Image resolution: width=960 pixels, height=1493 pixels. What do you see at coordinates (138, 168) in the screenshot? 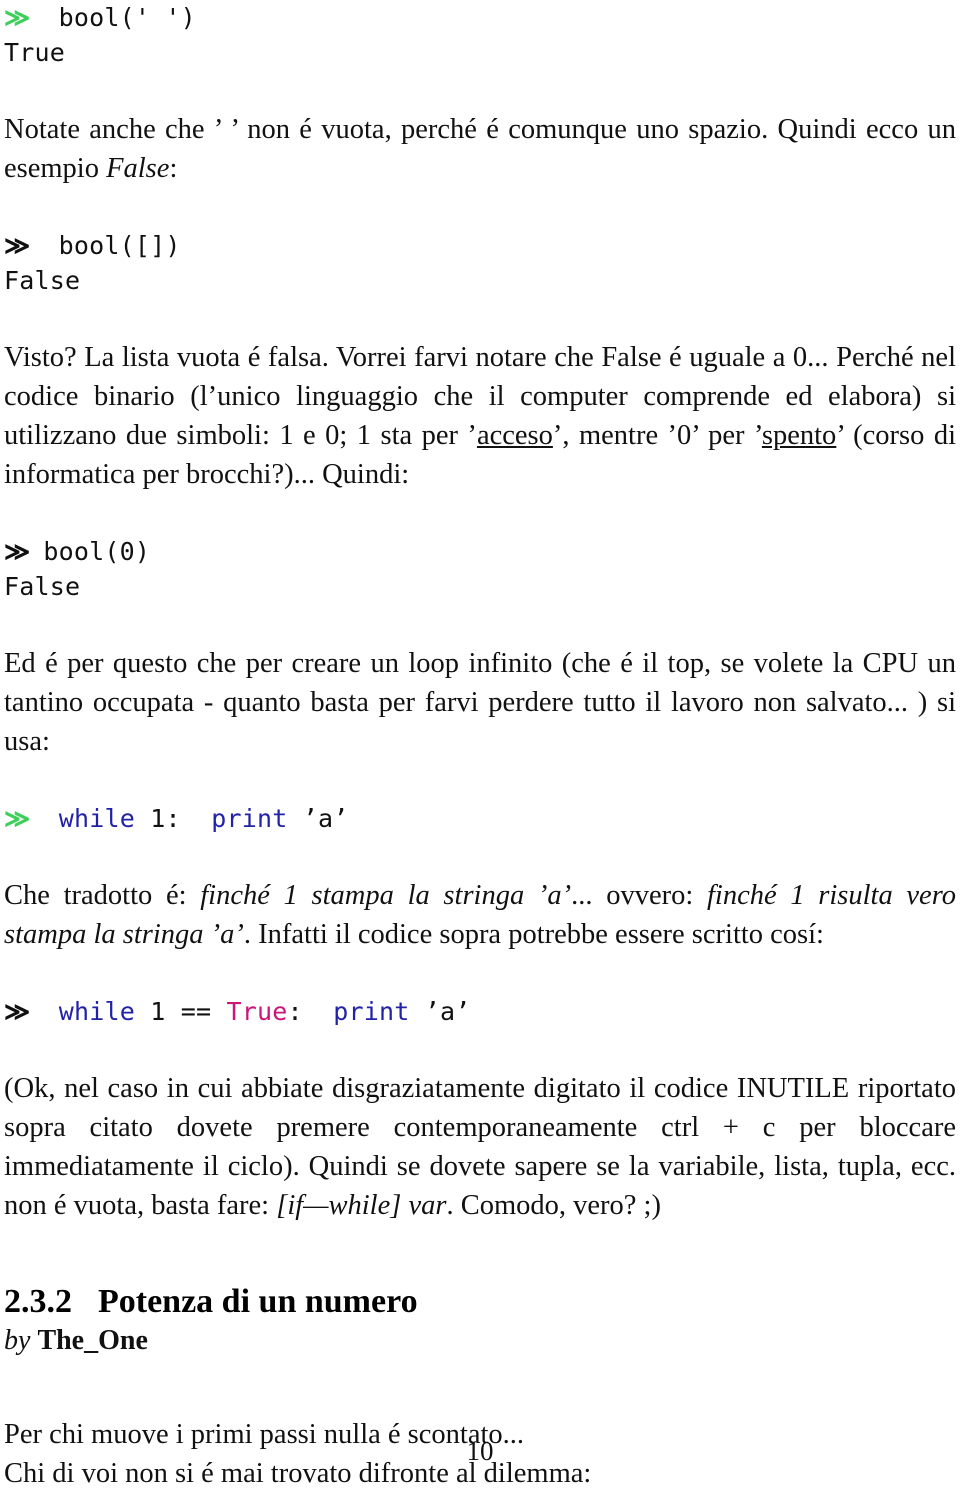
I see `para-emph-false: False` at bounding box center [138, 168].